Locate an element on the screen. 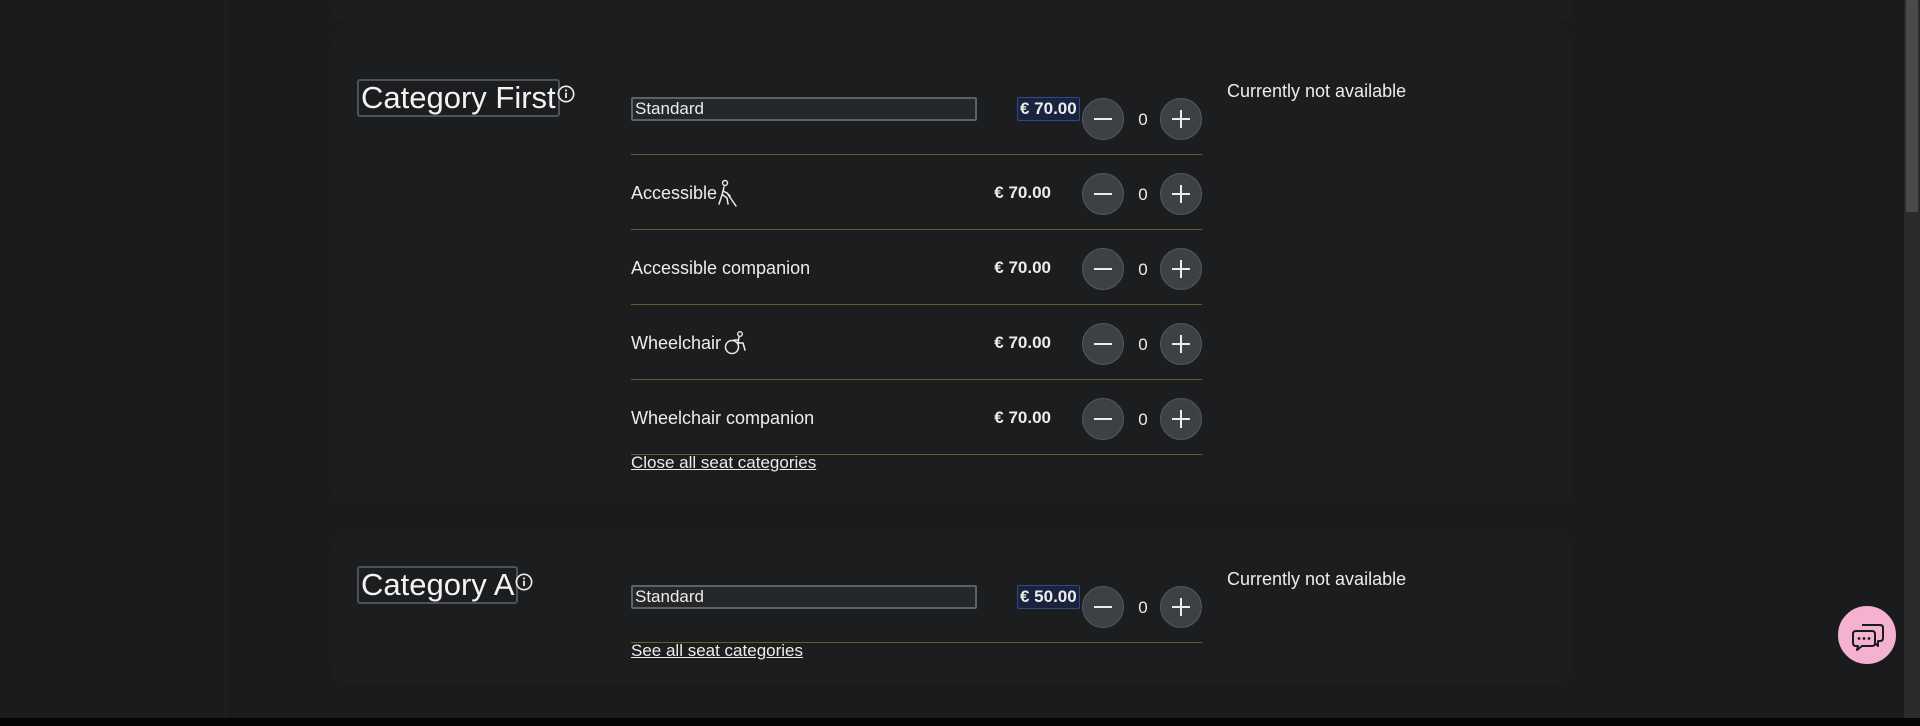  seat-label: Accessible companion is located at coordinates (721, 268).